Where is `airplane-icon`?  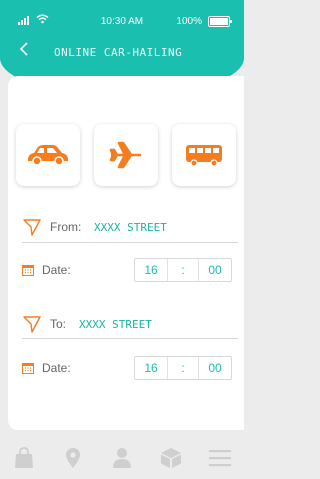
airplane-icon is located at coordinates (125, 155).